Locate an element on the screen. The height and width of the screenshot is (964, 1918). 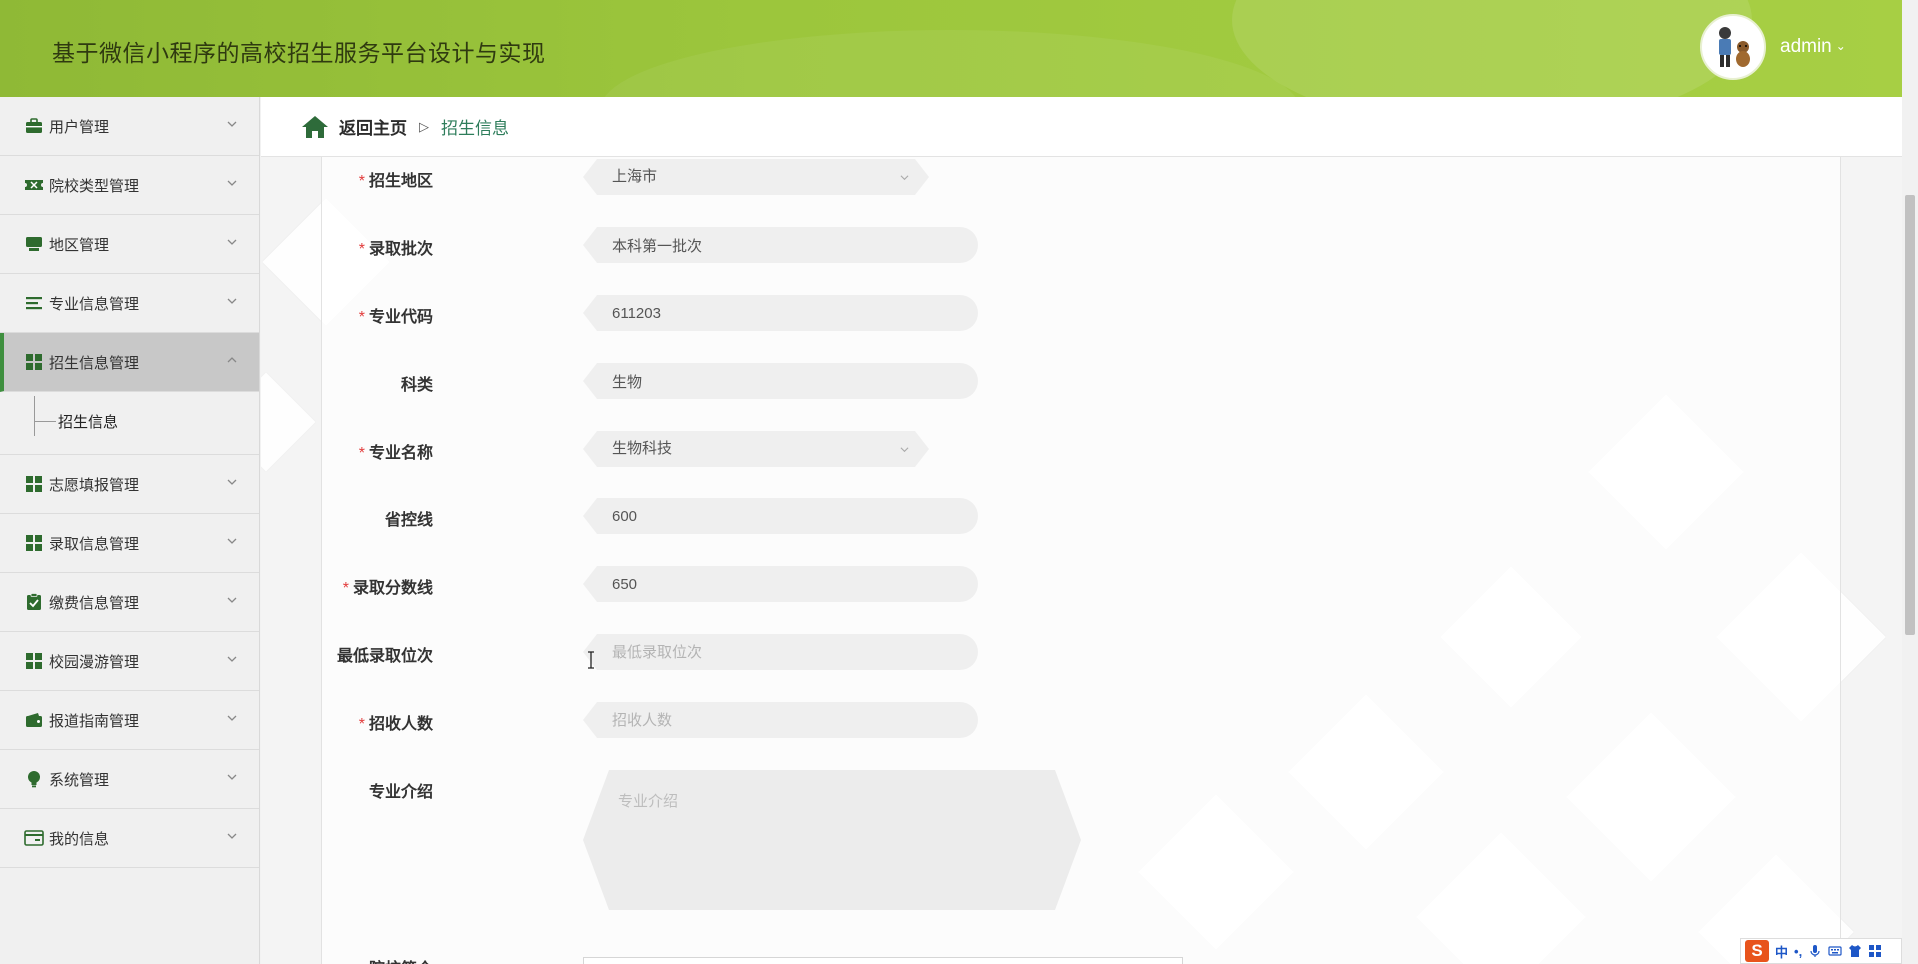
sidebar-item-region: 地区管理 is located at coordinates (129, 244).